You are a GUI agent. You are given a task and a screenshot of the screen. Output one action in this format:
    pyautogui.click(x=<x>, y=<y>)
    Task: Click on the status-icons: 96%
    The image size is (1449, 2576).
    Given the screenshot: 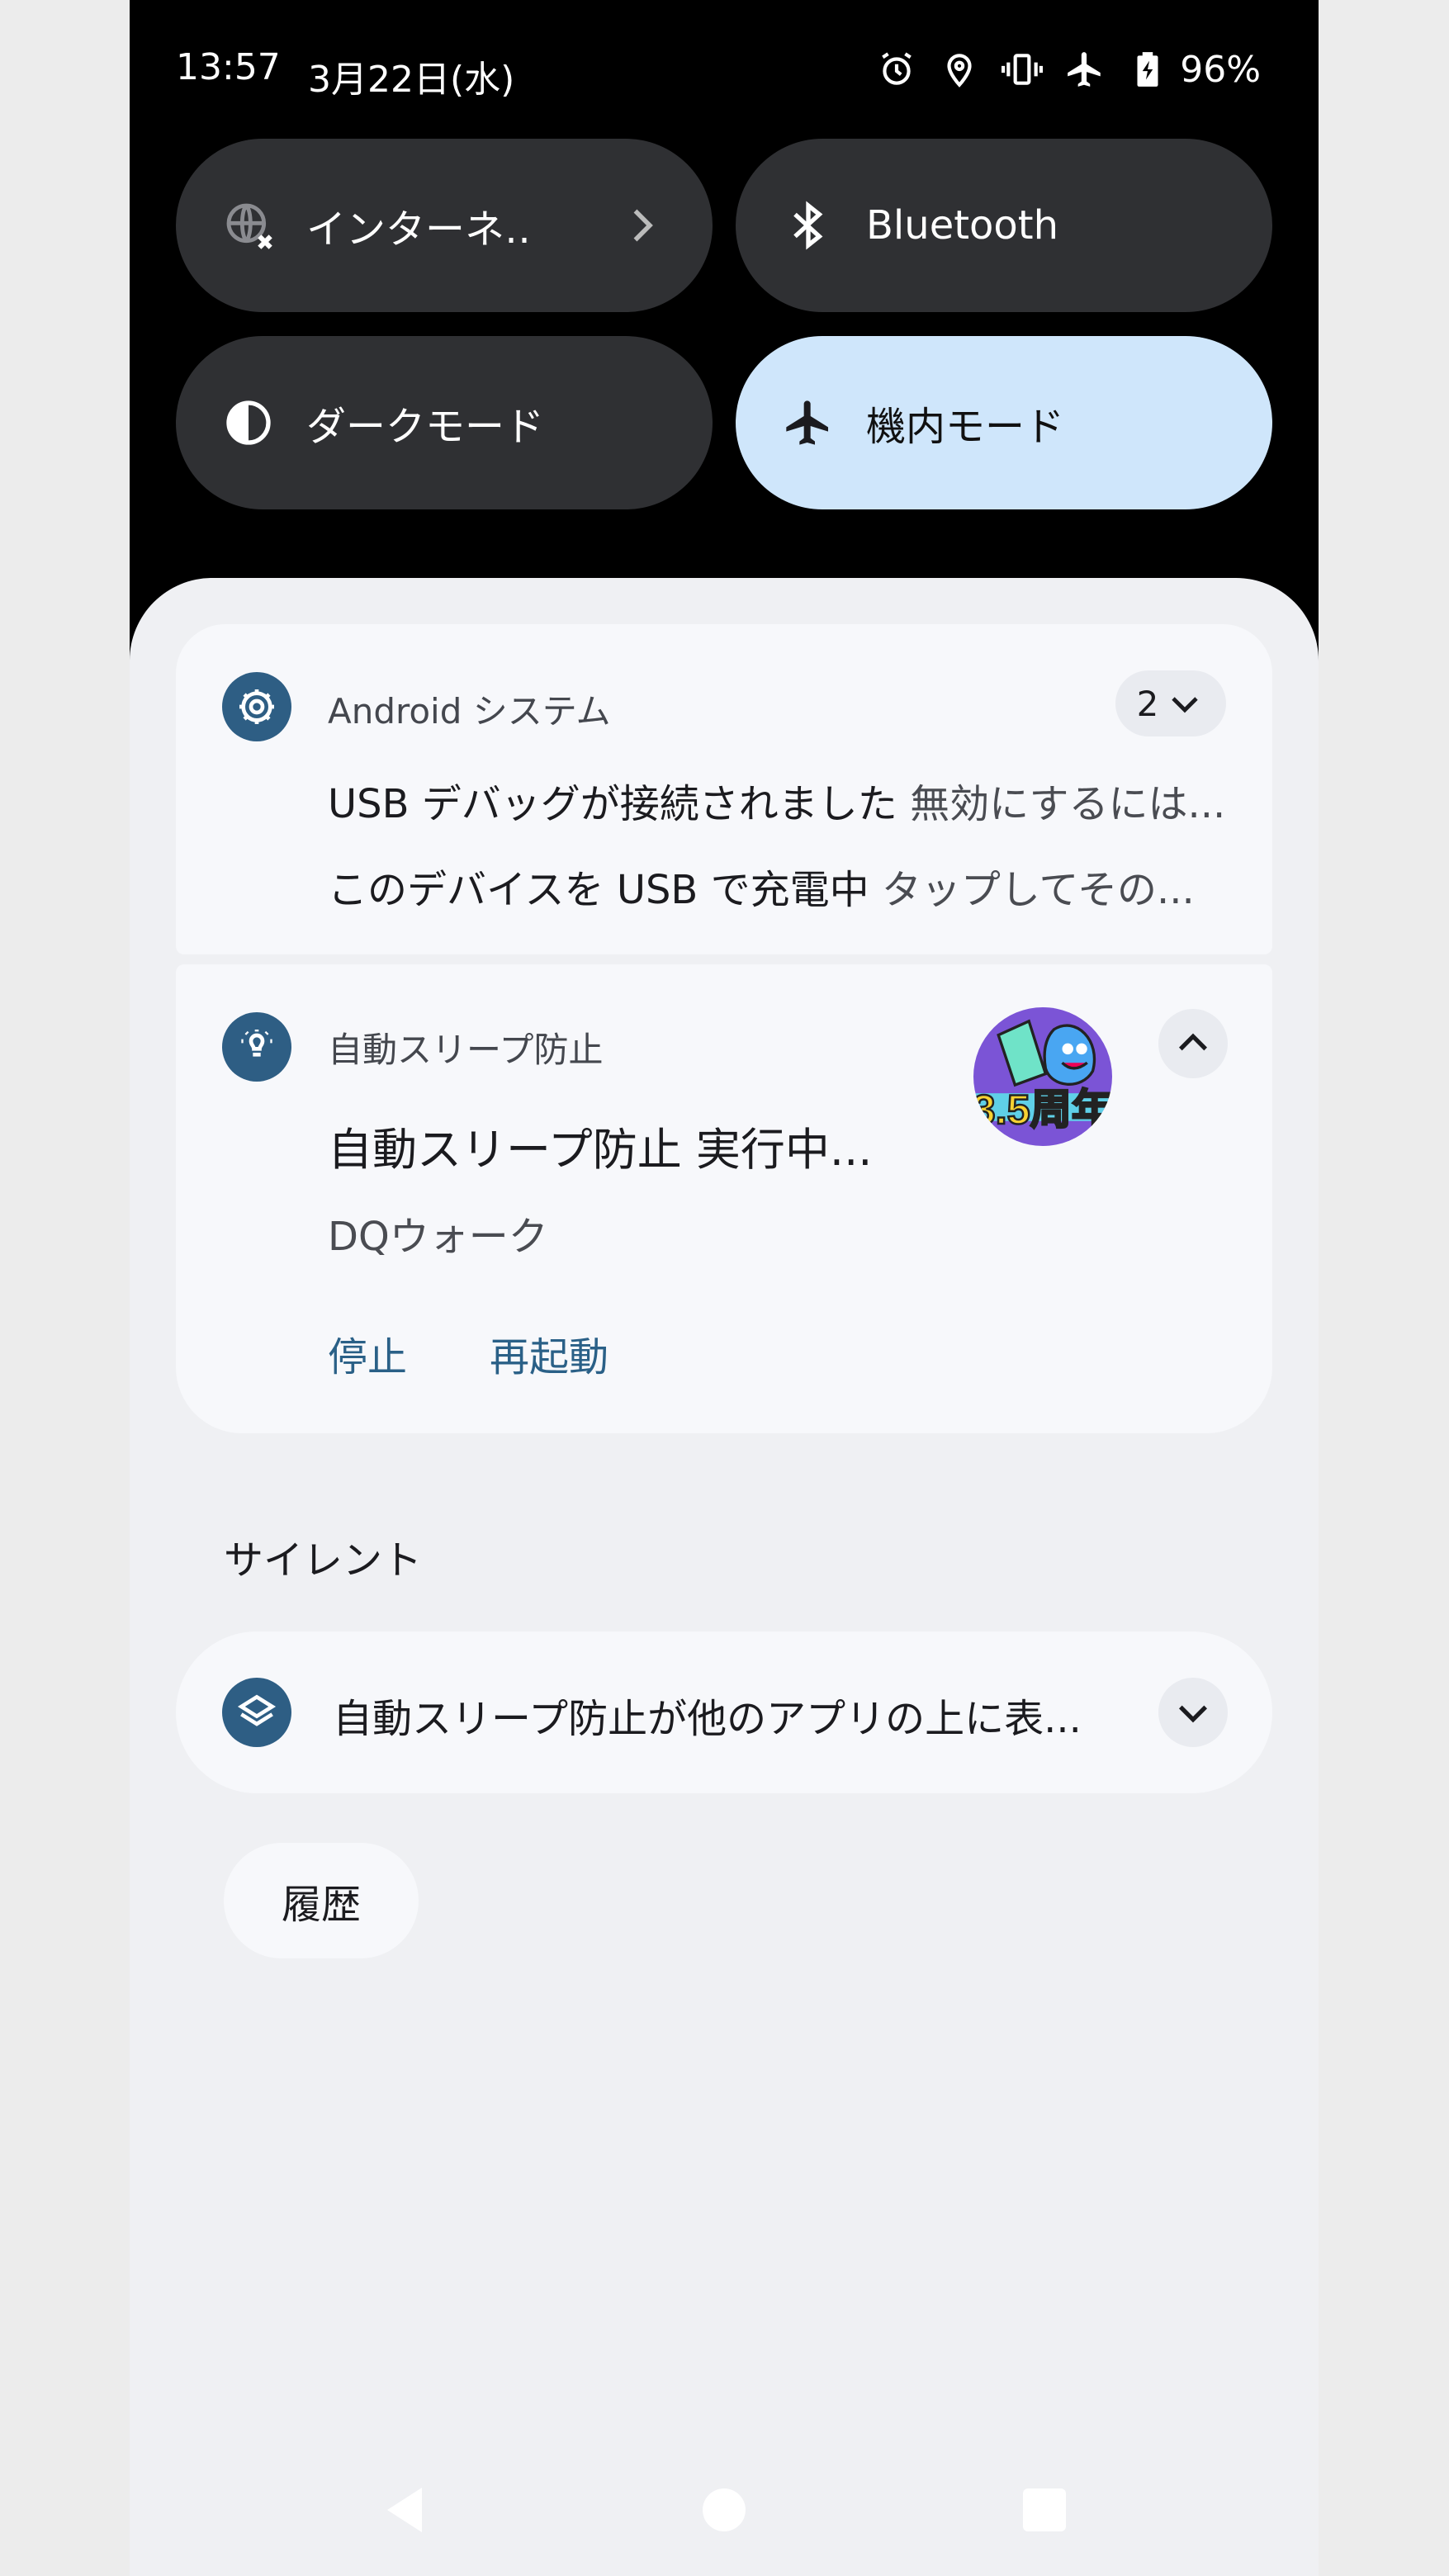 What is the action you would take?
    pyautogui.click(x=1068, y=69)
    